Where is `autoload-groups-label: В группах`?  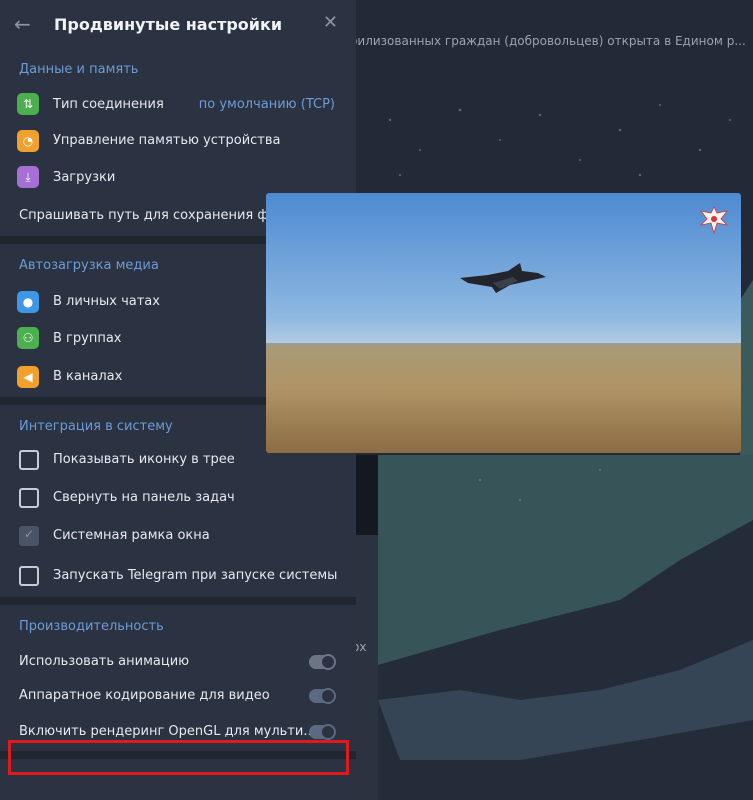 autoload-groups-label: В группах is located at coordinates (87, 338).